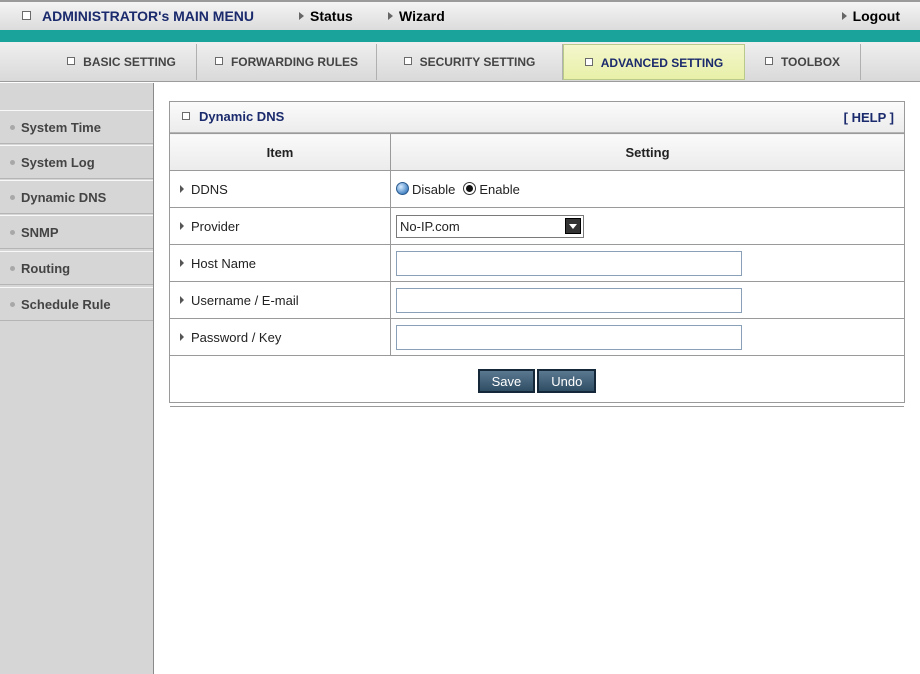  What do you see at coordinates (662, 63) in the screenshot?
I see `tab-label: ADVANCED SETTING` at bounding box center [662, 63].